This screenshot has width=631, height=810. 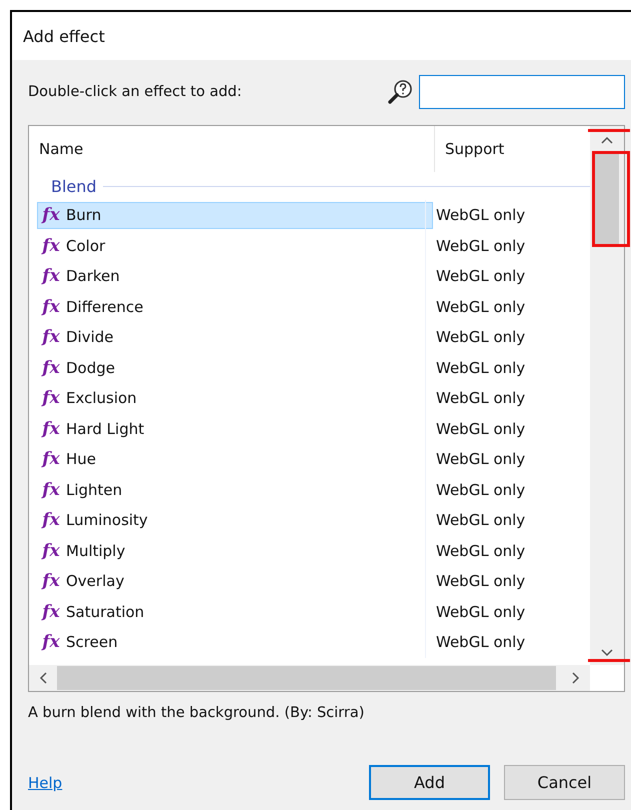 What do you see at coordinates (401, 92) in the screenshot?
I see `search-help-icon` at bounding box center [401, 92].